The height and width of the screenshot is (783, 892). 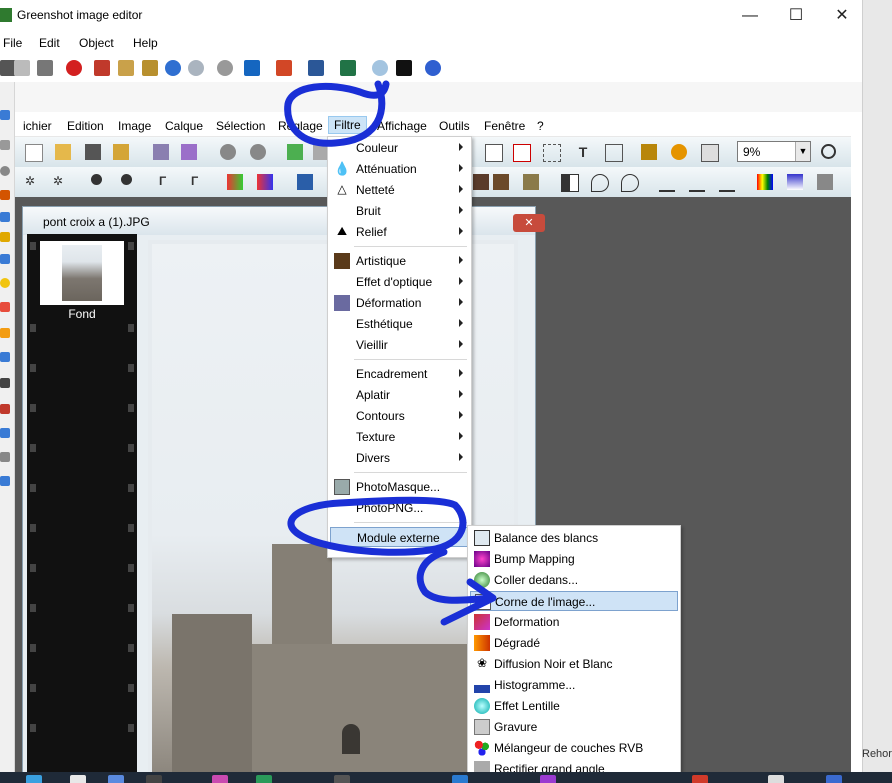 What do you see at coordinates (540, 126) in the screenshot?
I see `pf-menu-help: ?` at bounding box center [540, 126].